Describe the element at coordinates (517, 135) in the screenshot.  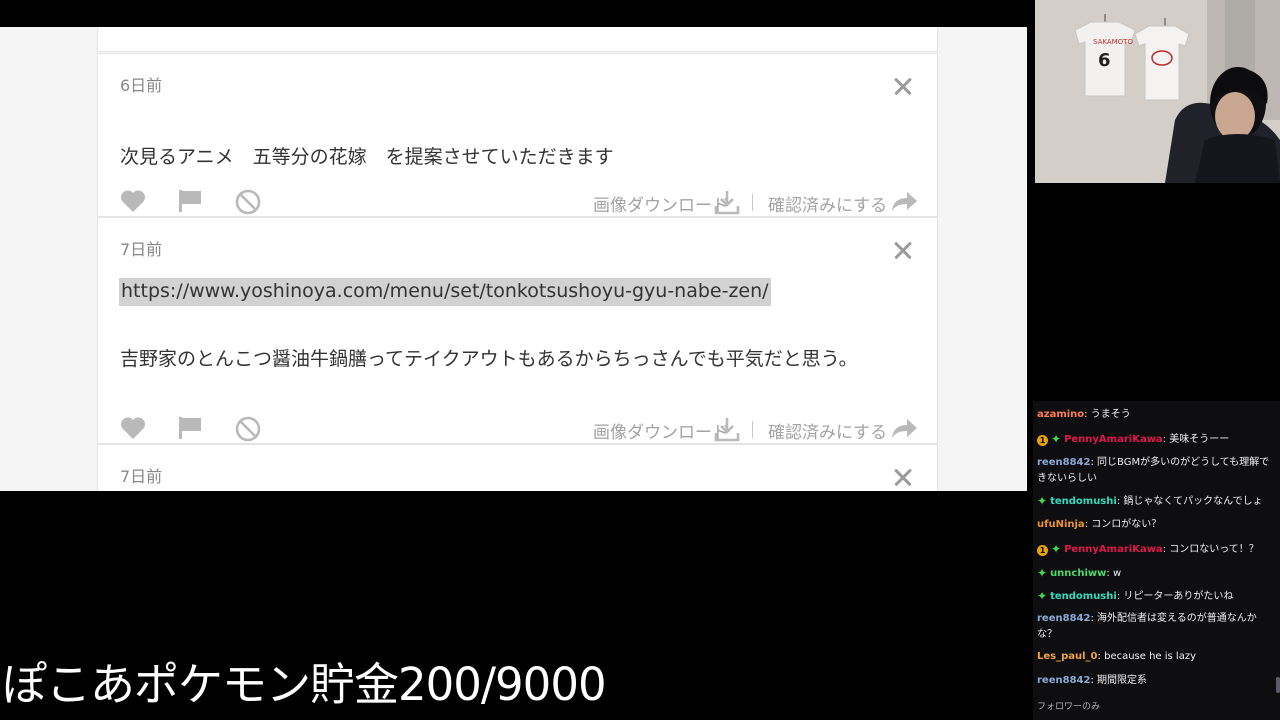
I see `message-card: 6日前 次見るアニメ 五等分の花嫁 を提案させていただきます 画像ダウンロード` at that location.